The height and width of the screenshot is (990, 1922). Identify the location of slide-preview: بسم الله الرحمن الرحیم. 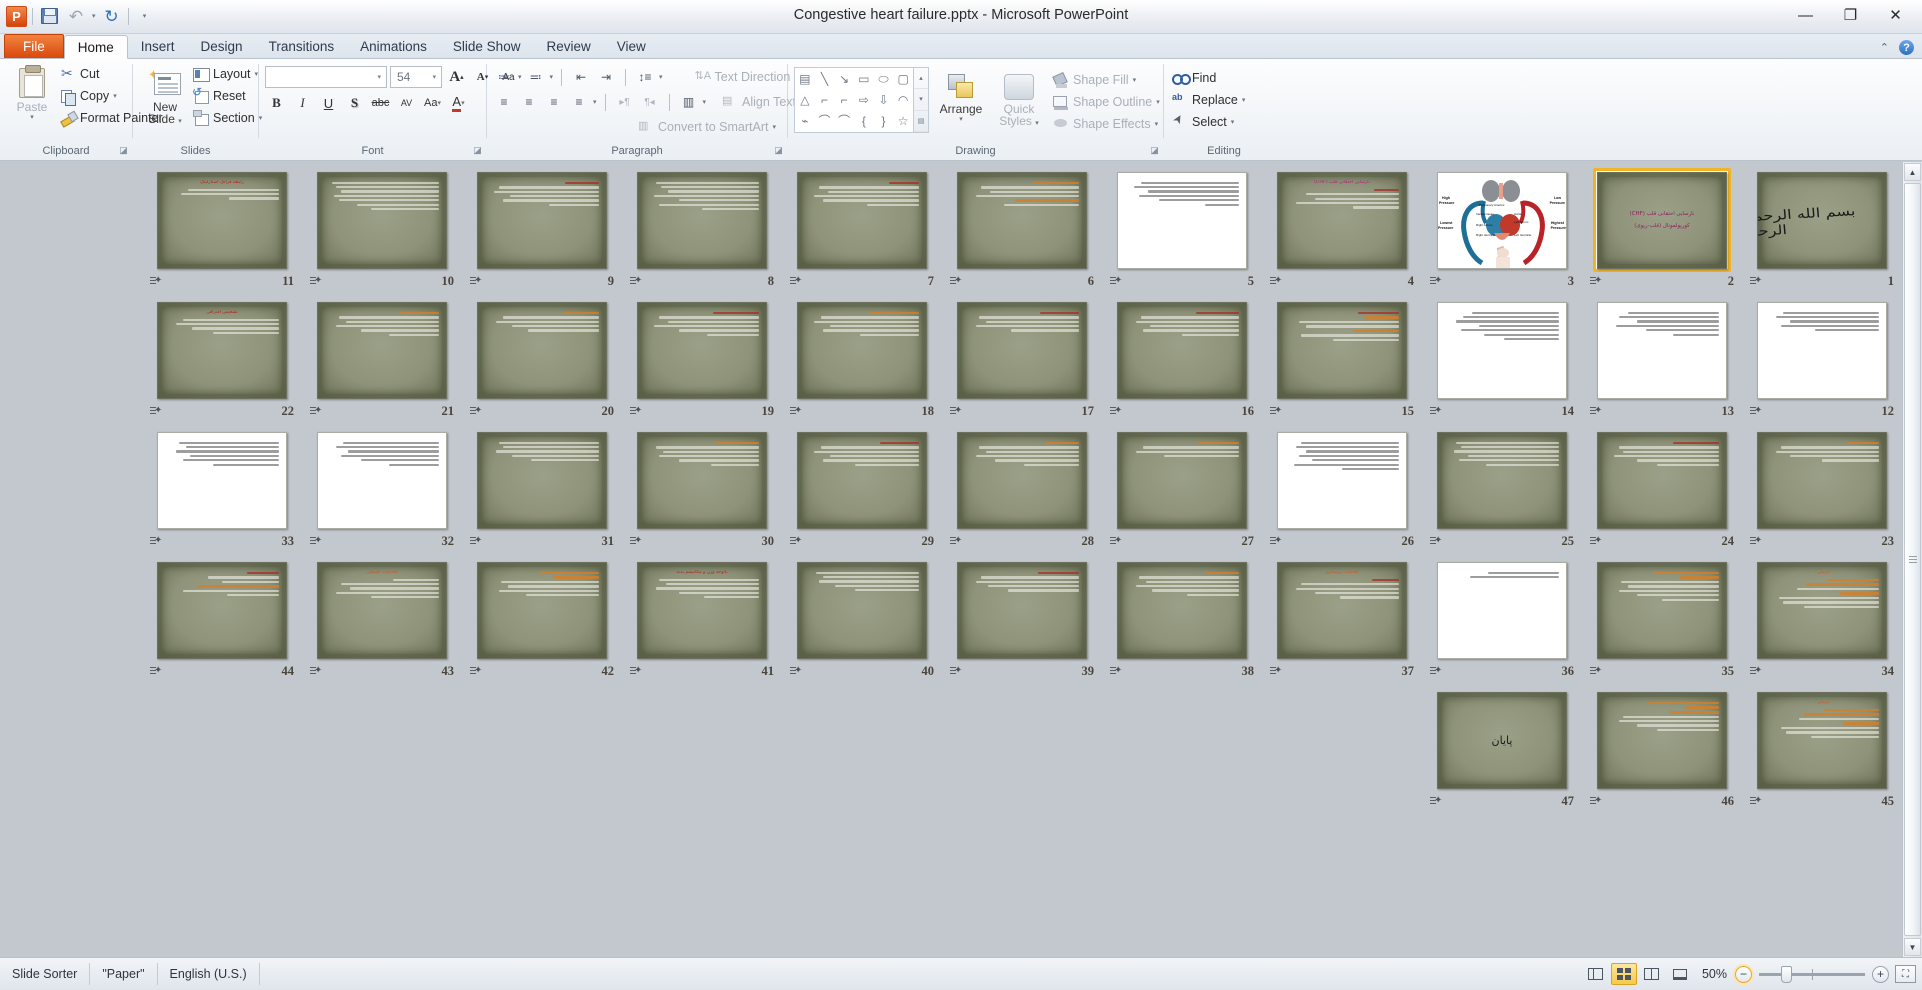
(1822, 220).